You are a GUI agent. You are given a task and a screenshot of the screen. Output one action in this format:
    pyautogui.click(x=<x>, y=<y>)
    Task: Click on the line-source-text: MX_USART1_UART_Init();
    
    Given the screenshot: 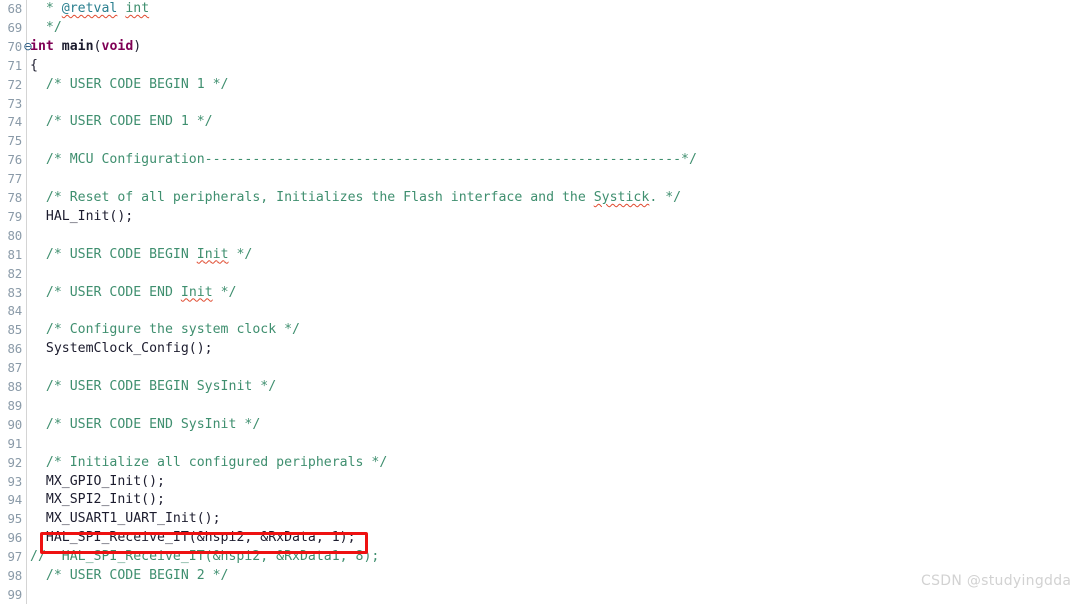 What is the action you would take?
    pyautogui.click(x=125, y=519)
    